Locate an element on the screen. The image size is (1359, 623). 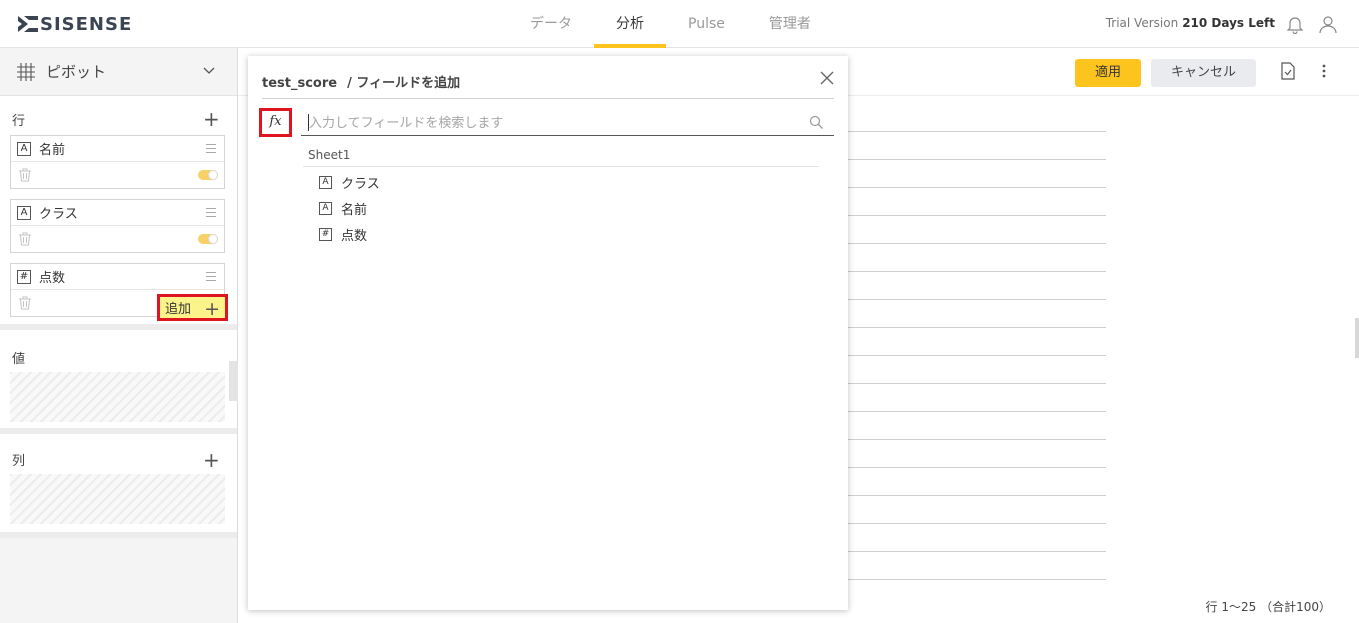
bell-icon is located at coordinates (1295, 24).